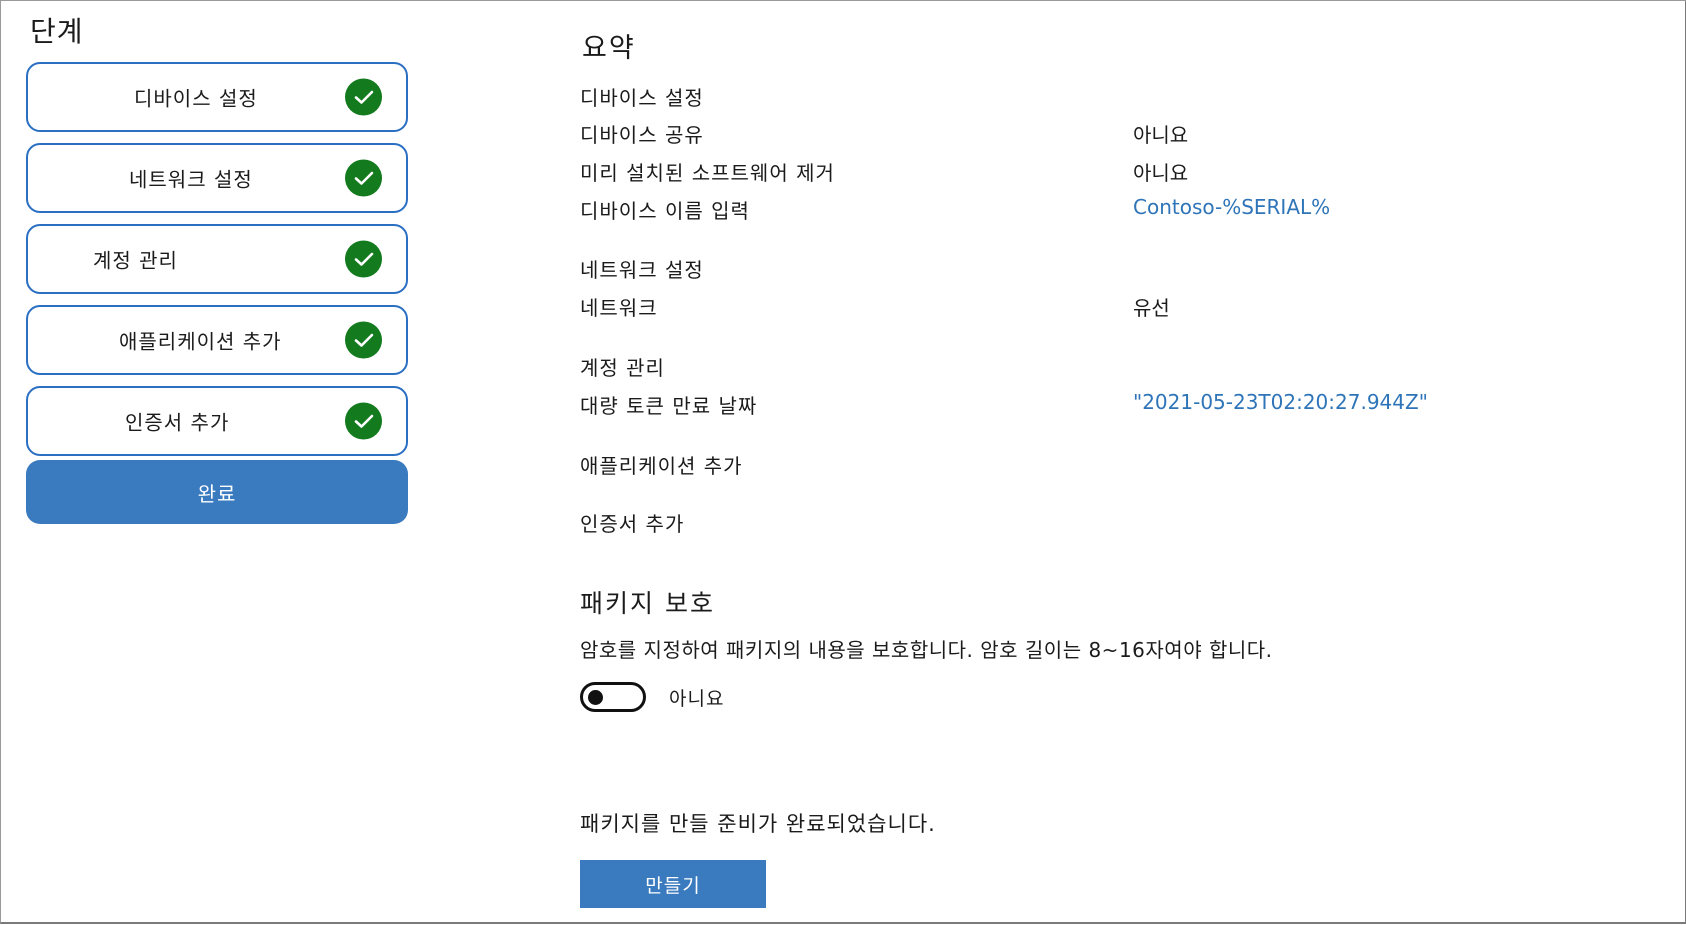  Describe the element at coordinates (191, 179) in the screenshot. I see `step-label: 네트워크 설정` at that location.